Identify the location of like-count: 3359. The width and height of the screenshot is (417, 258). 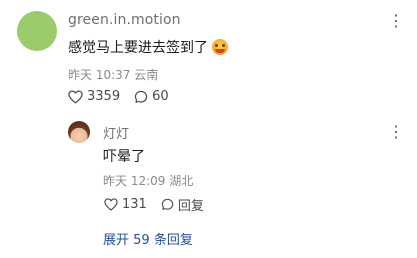
(104, 96).